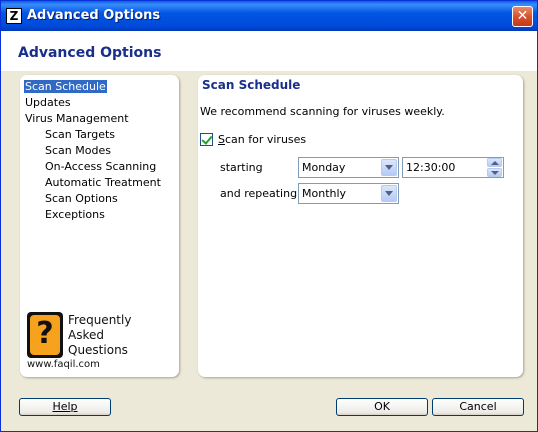 This screenshot has height=432, width=538. Describe the element at coordinates (45, 335) in the screenshot. I see `question-mark-icon: ?` at that location.